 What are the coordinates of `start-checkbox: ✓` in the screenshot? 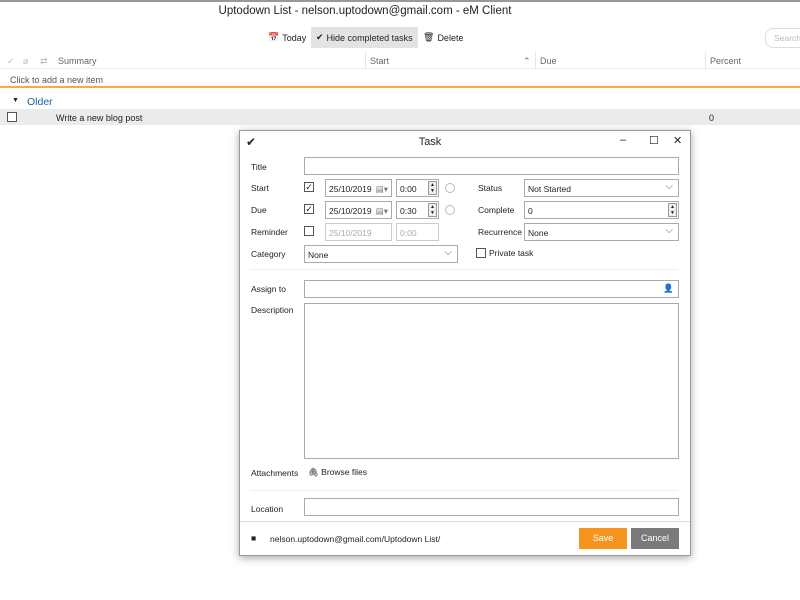 It's located at (309, 187).